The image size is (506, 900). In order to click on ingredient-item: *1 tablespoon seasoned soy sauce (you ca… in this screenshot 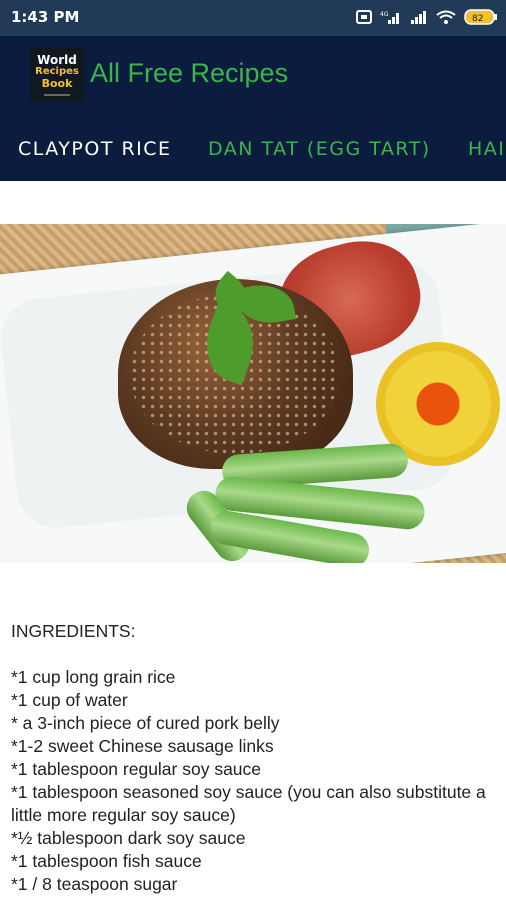, I will do `click(251, 803)`.